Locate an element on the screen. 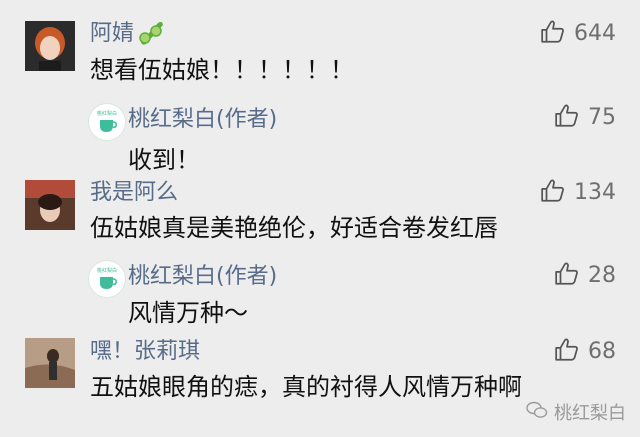  commenter-name: 我是阿么 is located at coordinates (134, 193).